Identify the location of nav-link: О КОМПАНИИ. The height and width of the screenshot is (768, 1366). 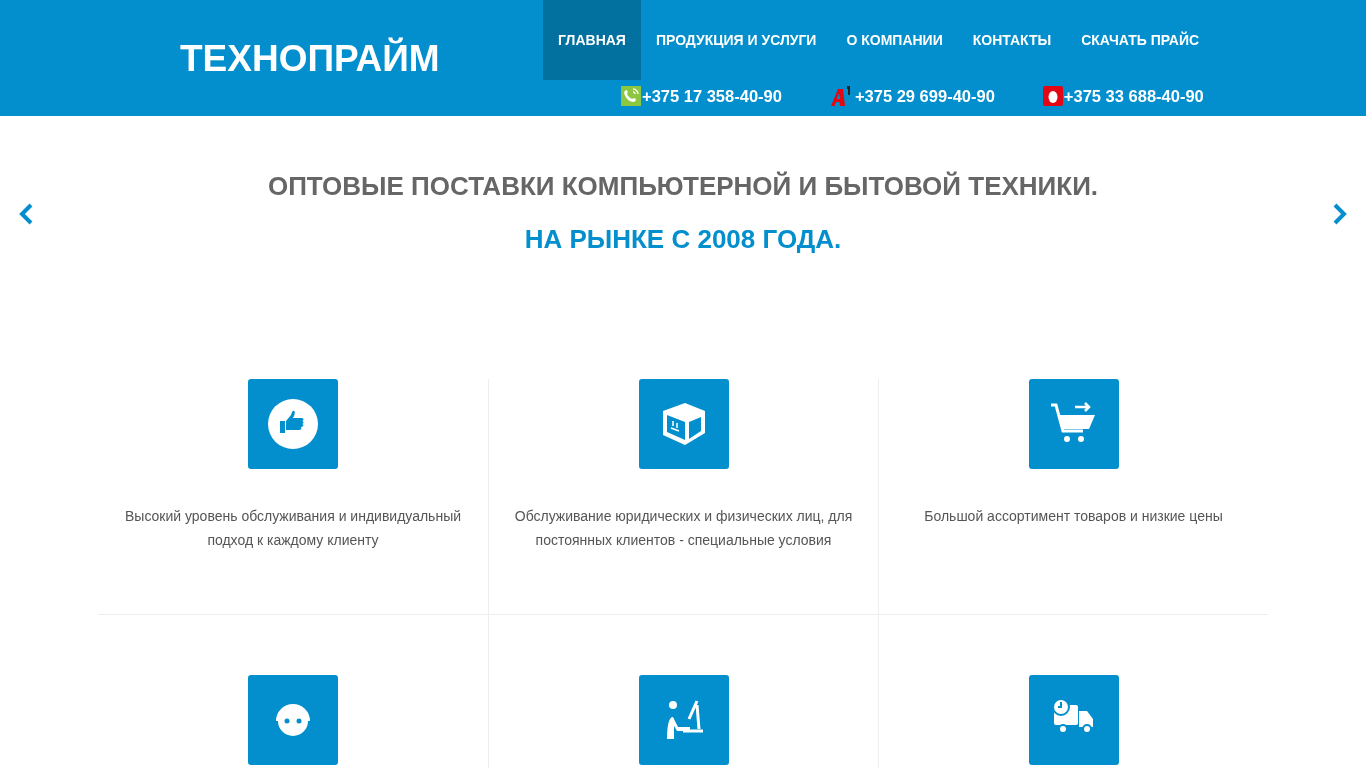
(894, 40).